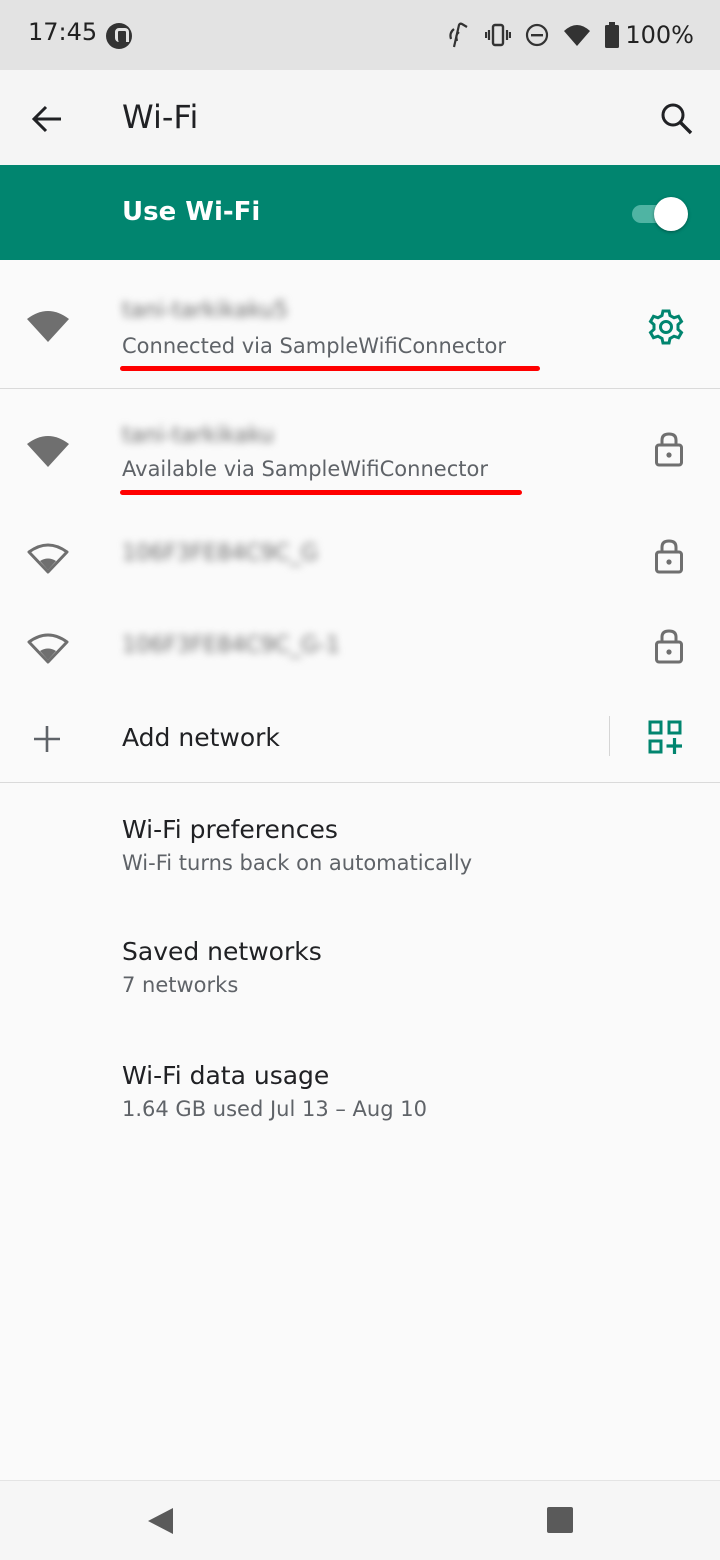 The width and height of the screenshot is (720, 1560). I want to click on saved-networks-item: Saved networks 7 networks, so click(360, 967).